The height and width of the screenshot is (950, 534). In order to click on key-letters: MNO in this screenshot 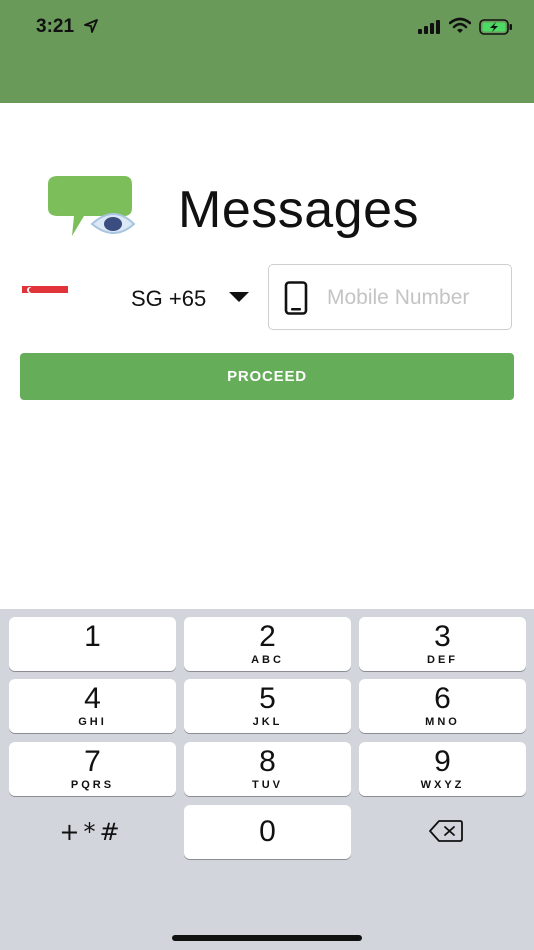, I will do `click(442, 722)`.